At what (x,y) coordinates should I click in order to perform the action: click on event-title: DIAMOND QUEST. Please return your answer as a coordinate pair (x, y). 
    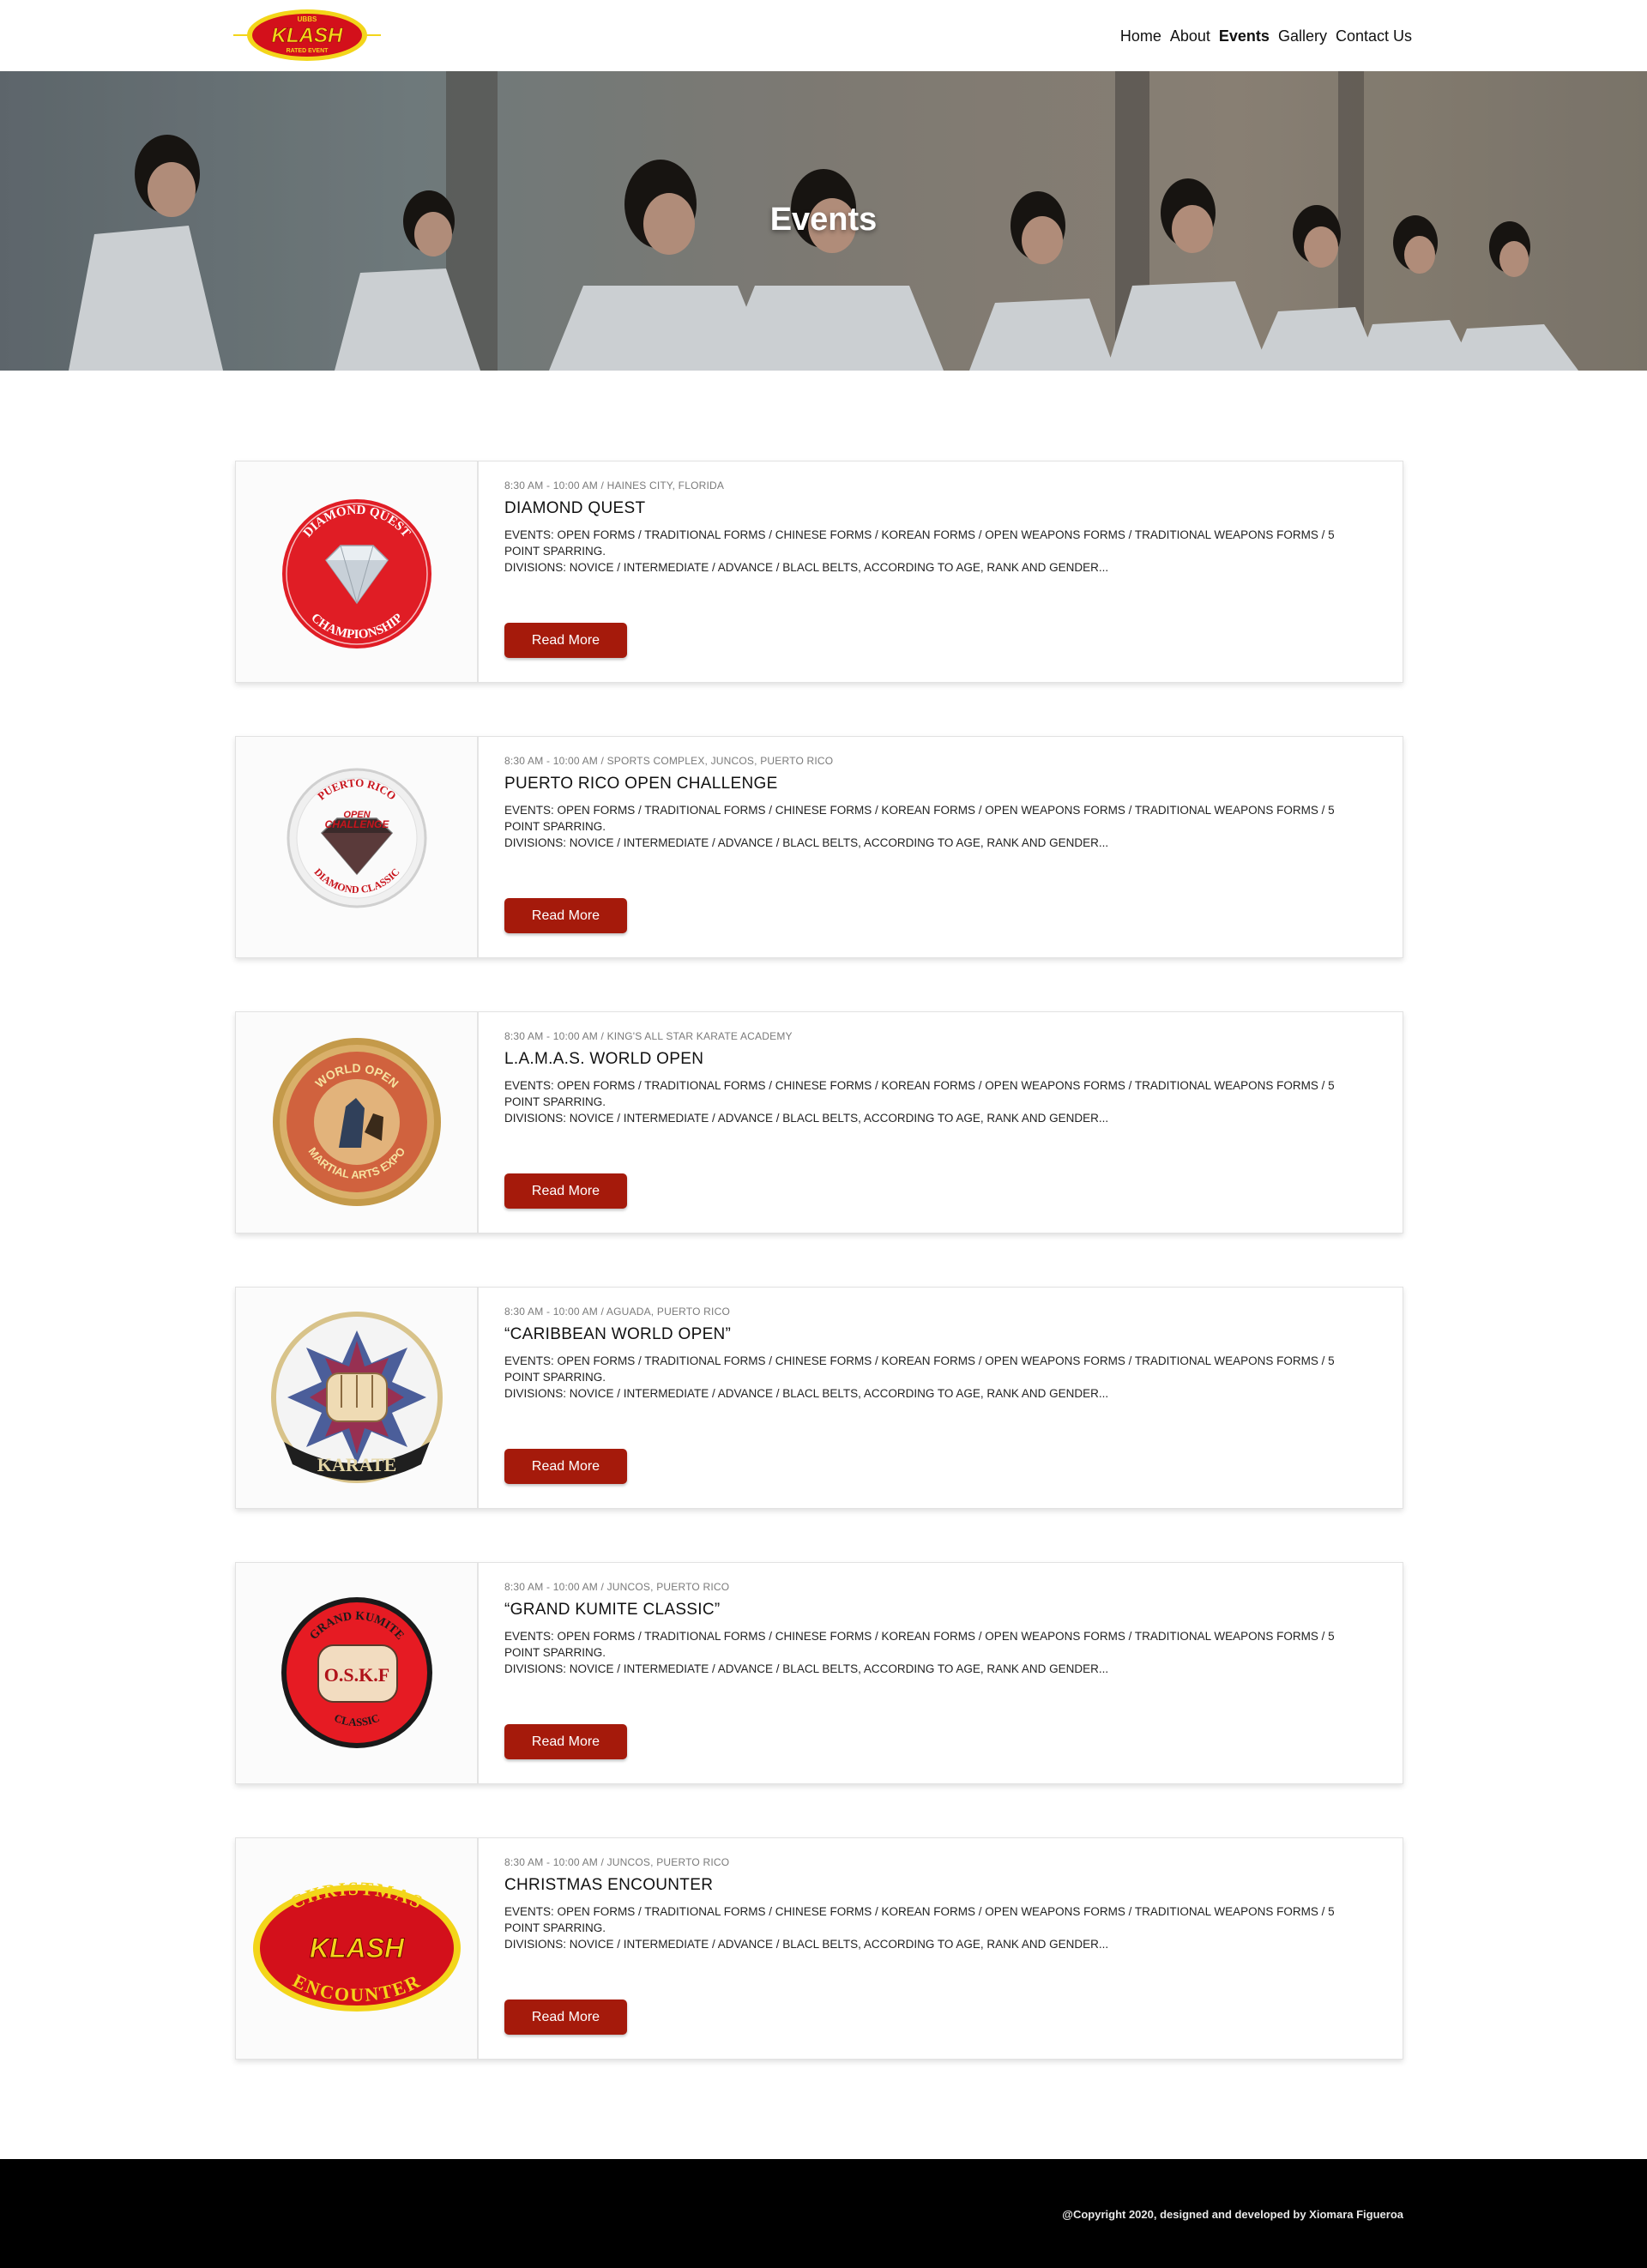
    Looking at the image, I should click on (937, 509).